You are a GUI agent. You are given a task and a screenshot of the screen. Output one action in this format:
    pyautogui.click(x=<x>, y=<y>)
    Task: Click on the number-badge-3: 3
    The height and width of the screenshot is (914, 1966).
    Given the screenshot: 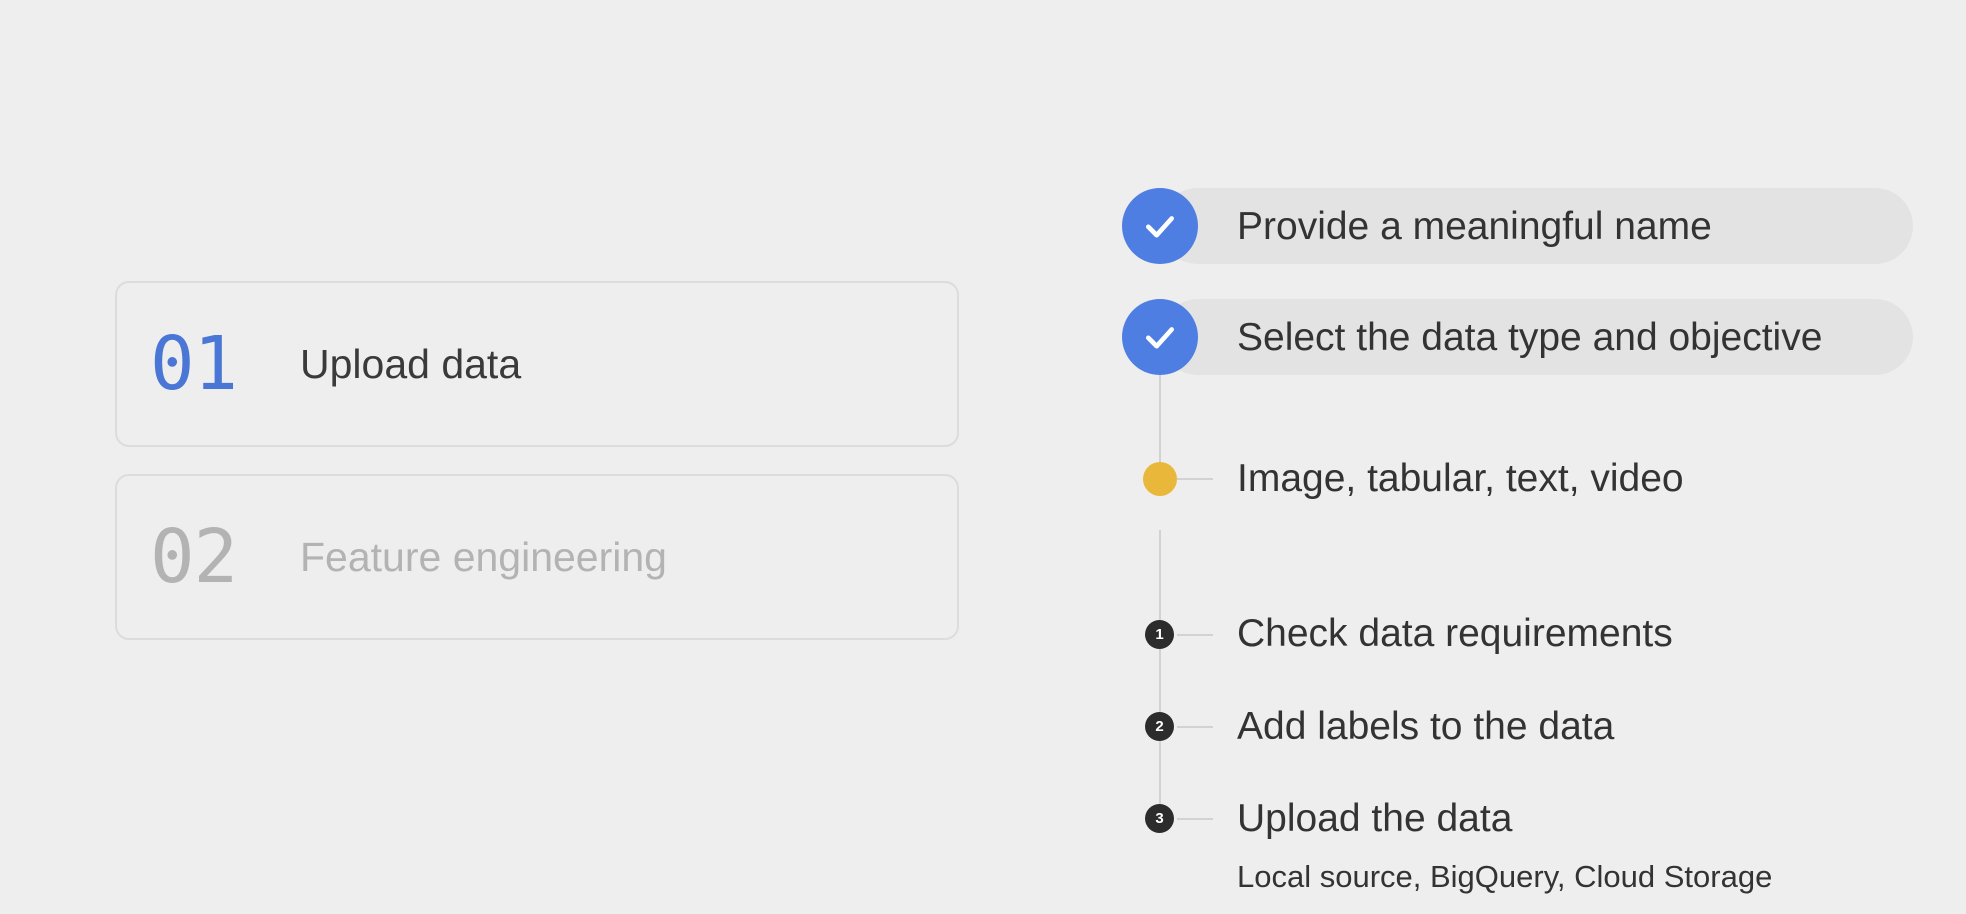 What is the action you would take?
    pyautogui.click(x=1159, y=818)
    